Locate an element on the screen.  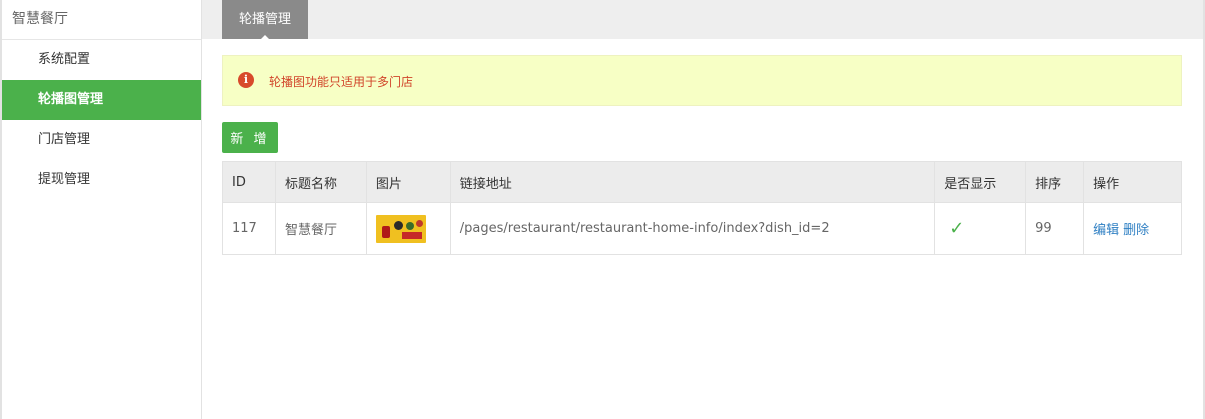
notice-text: 轮播图功能只适用于多门店 is located at coordinates (341, 82).